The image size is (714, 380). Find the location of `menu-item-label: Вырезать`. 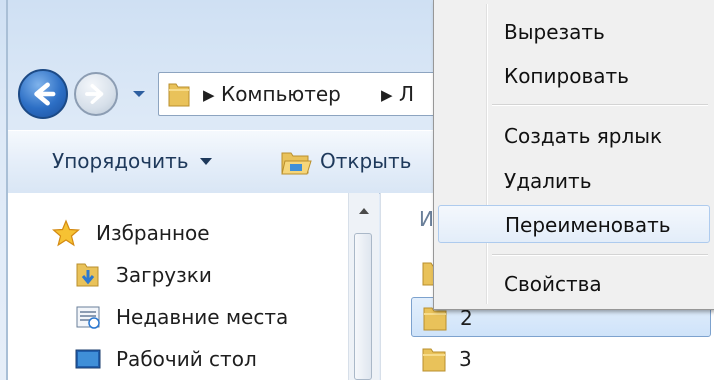

menu-item-label: Вырезать is located at coordinates (554, 32).